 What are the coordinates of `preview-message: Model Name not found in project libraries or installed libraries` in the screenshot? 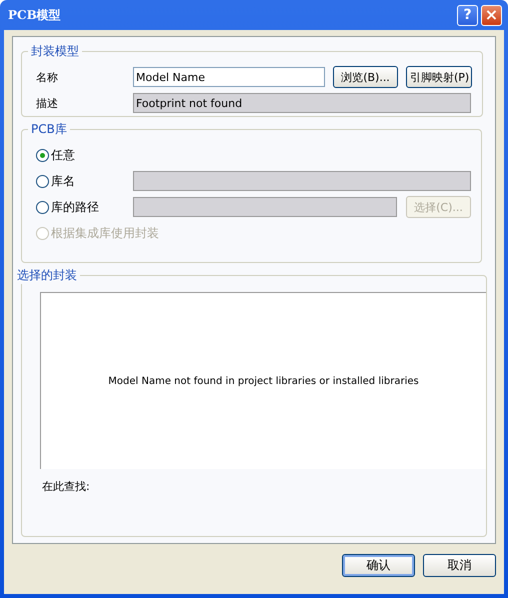 It's located at (263, 381).